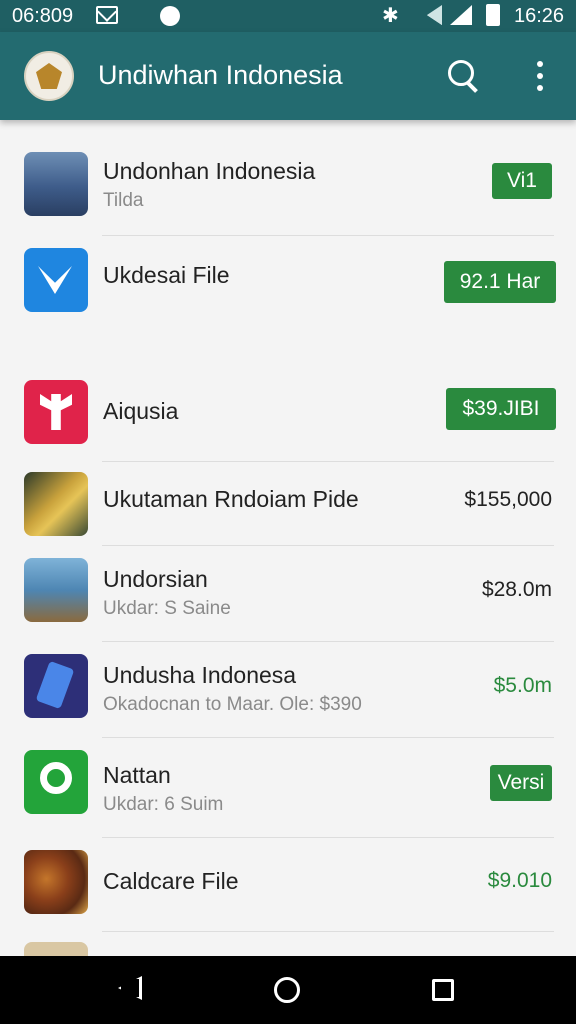  I want to click on recent-apps-icon, so click(443, 990).